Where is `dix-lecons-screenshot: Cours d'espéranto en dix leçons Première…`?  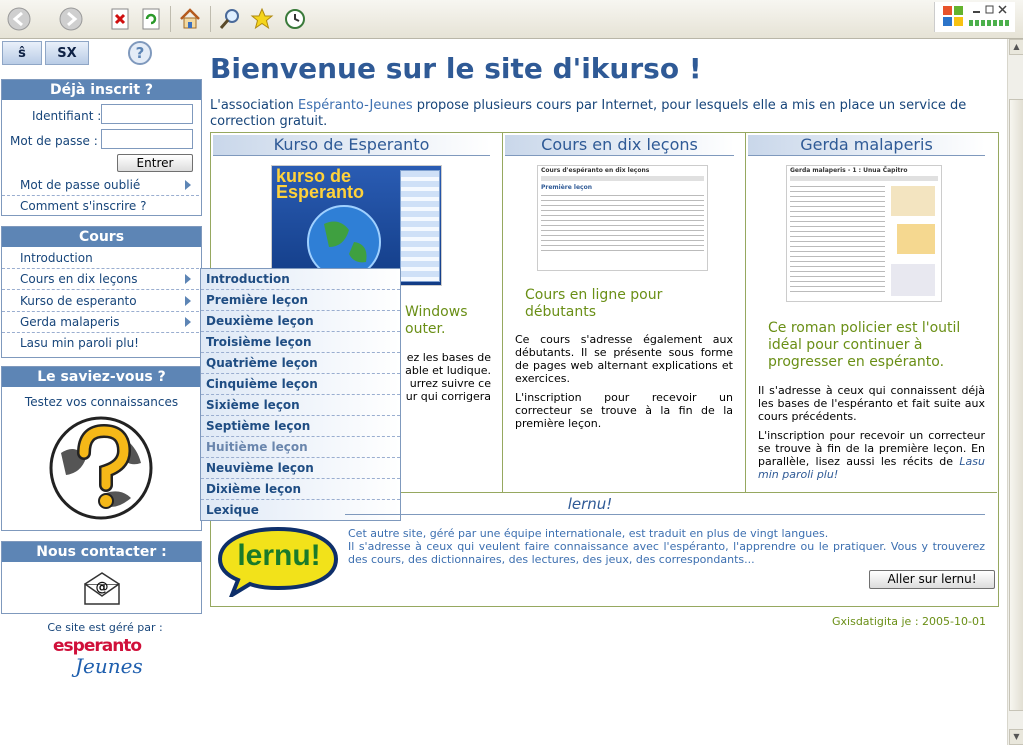
dix-lecons-screenshot: Cours d'espéranto en dix leçons Première… is located at coordinates (622, 218).